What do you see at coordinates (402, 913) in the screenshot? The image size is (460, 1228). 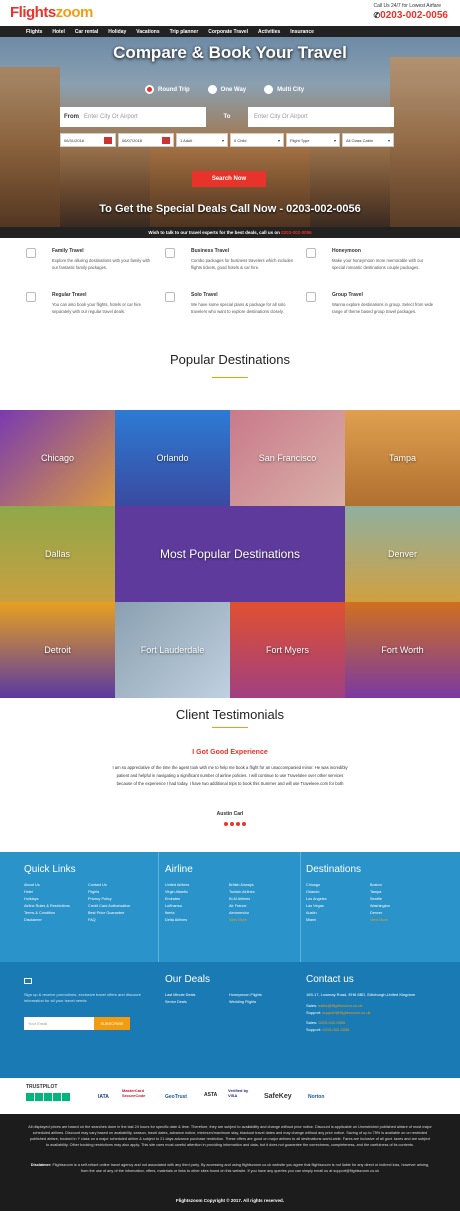 I see `footer-link: Denver` at bounding box center [402, 913].